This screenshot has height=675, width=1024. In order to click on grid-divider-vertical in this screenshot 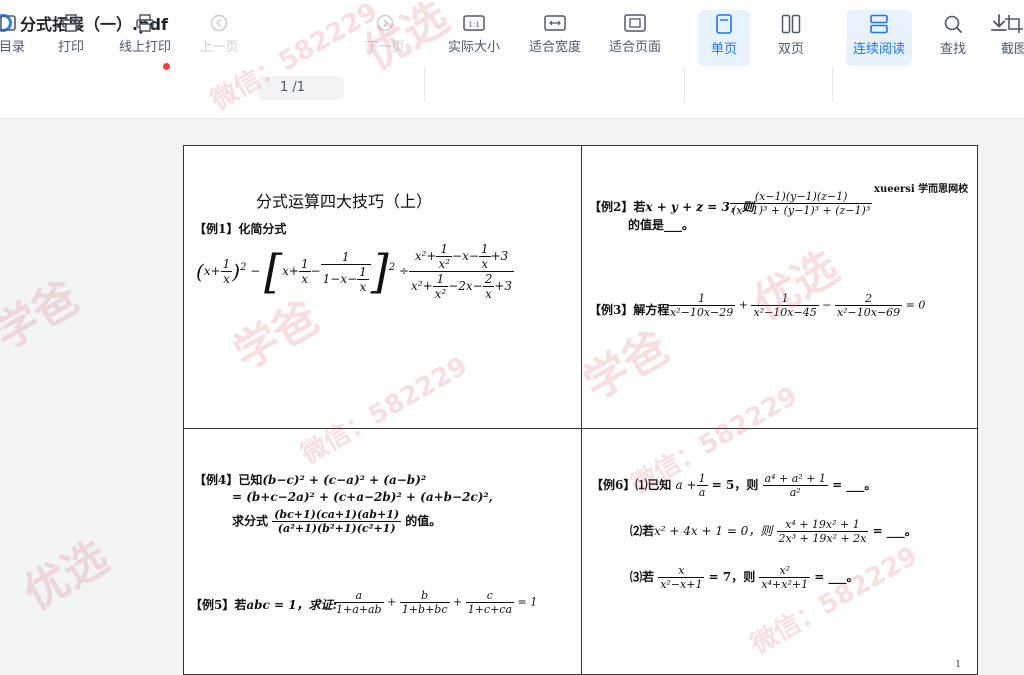, I will do `click(581, 410)`.